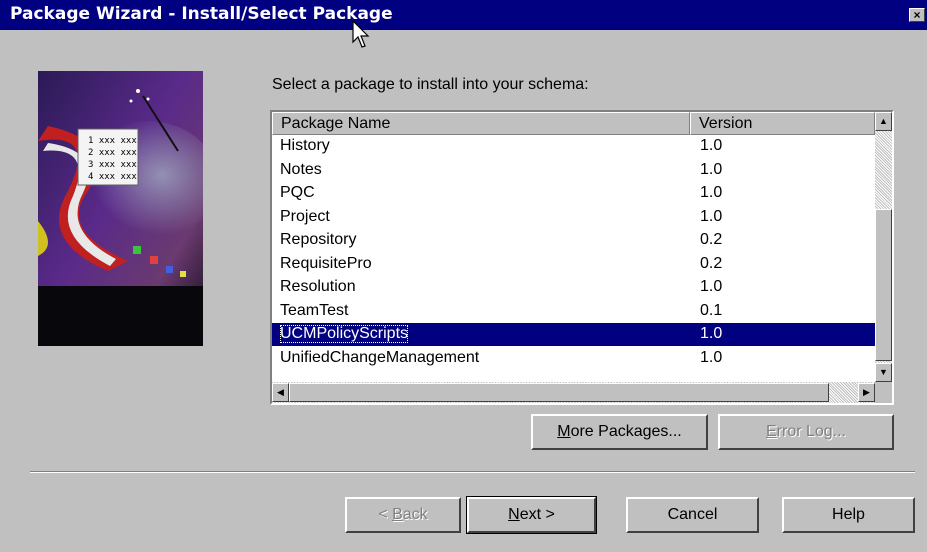 The width and height of the screenshot is (927, 552). Describe the element at coordinates (537, 514) in the screenshot. I see `next-label: ext >` at that location.